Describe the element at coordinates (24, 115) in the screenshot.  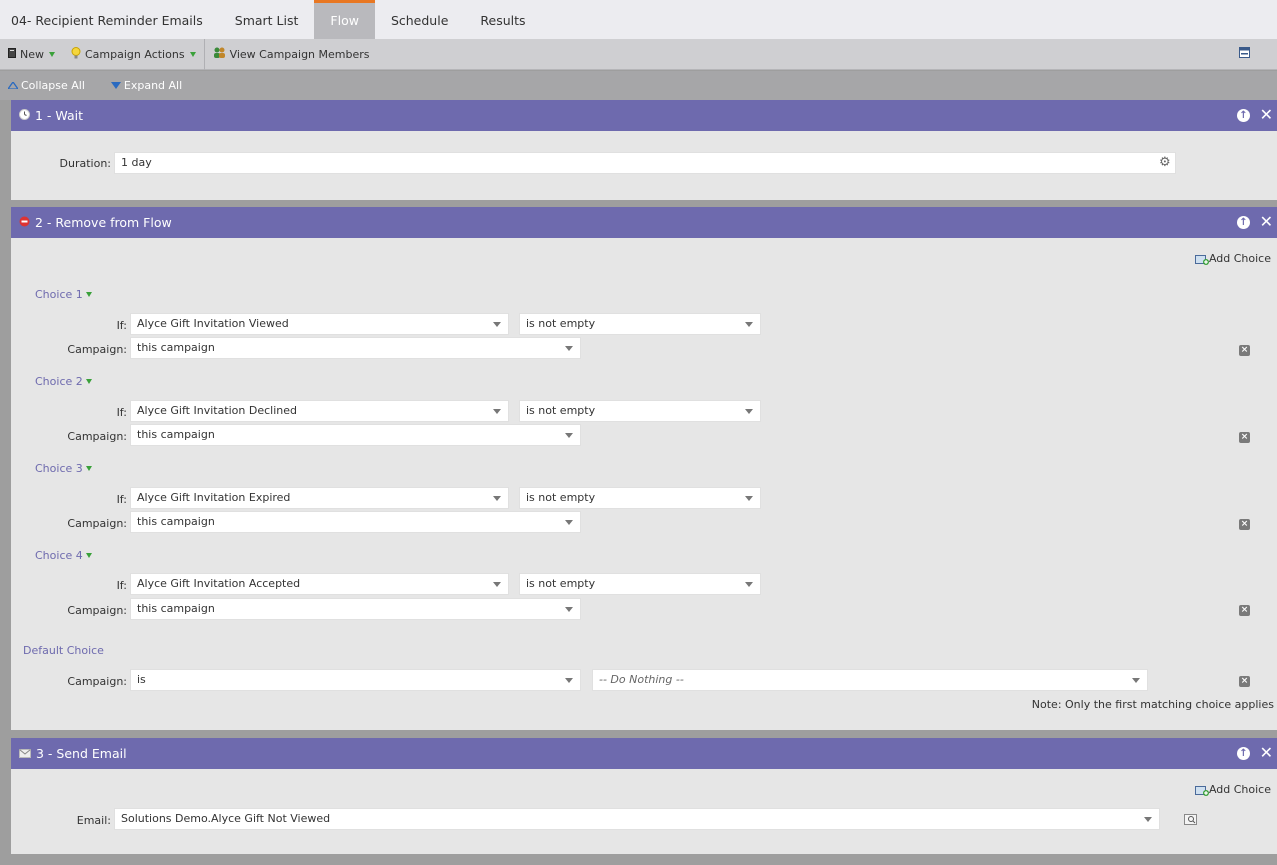
I see `clock-icon` at that location.